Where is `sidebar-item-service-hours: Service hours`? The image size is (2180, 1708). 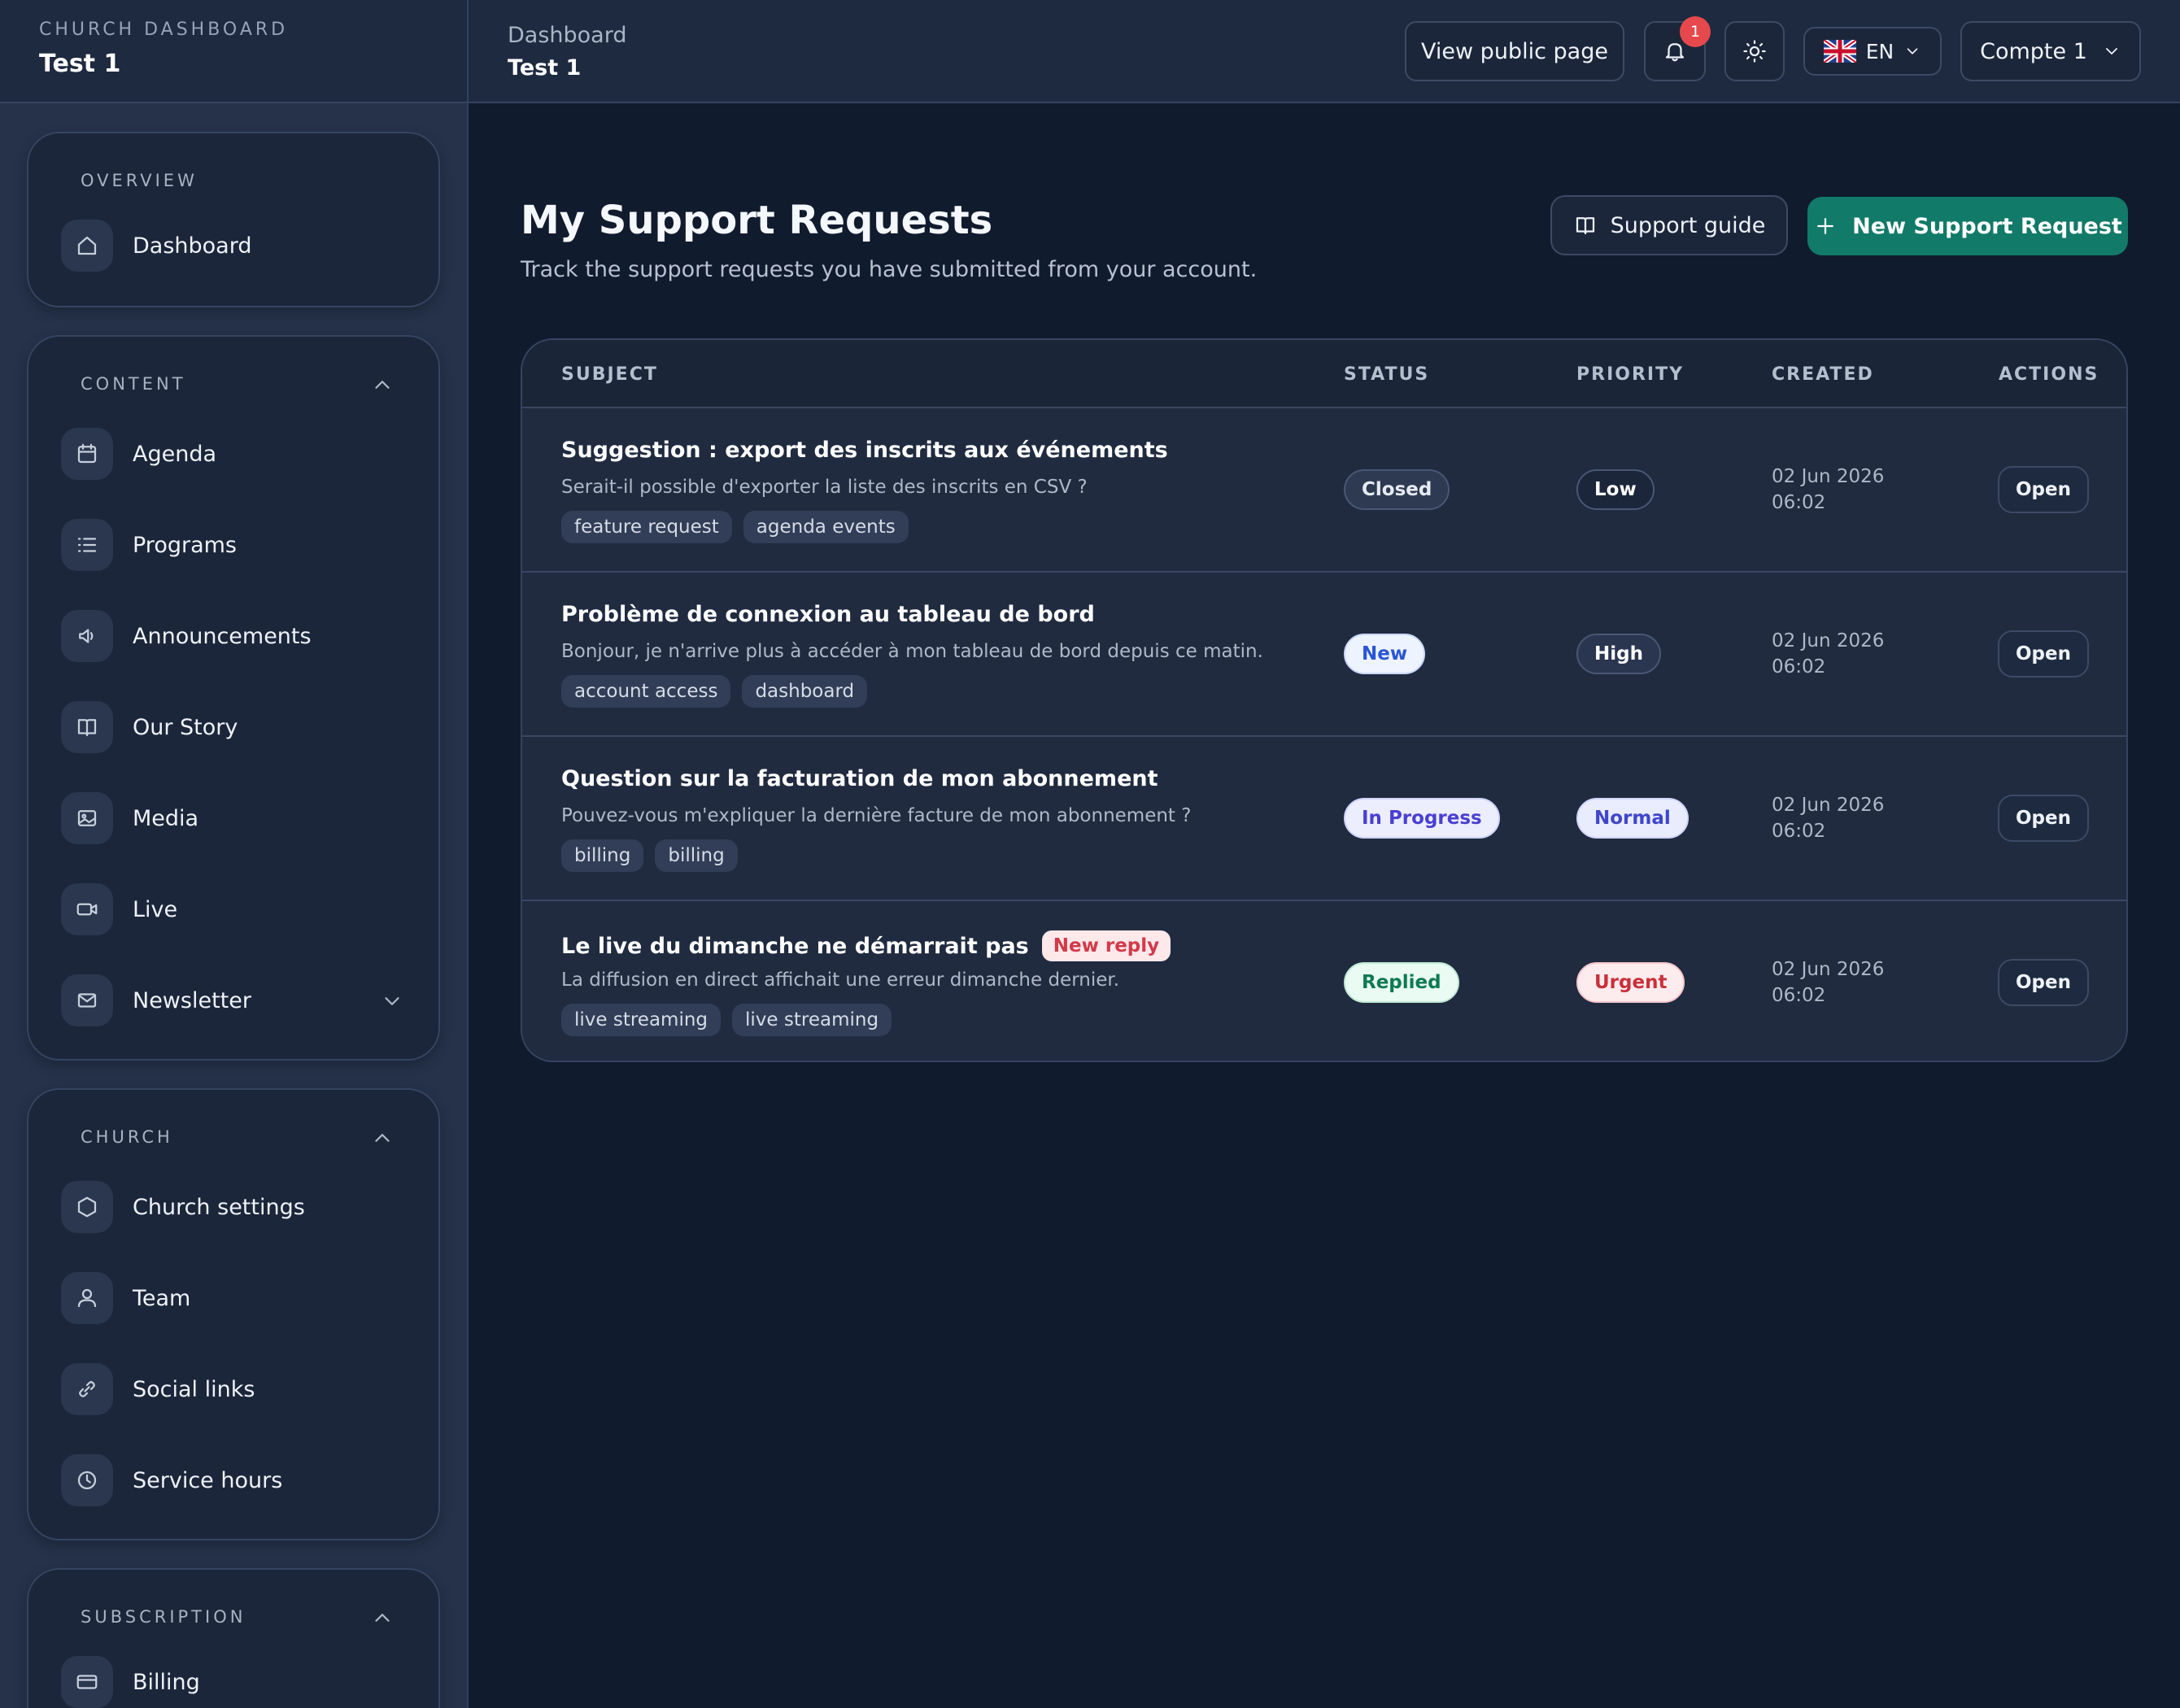
sidebar-item-service-hours: Service hours is located at coordinates (233, 1480).